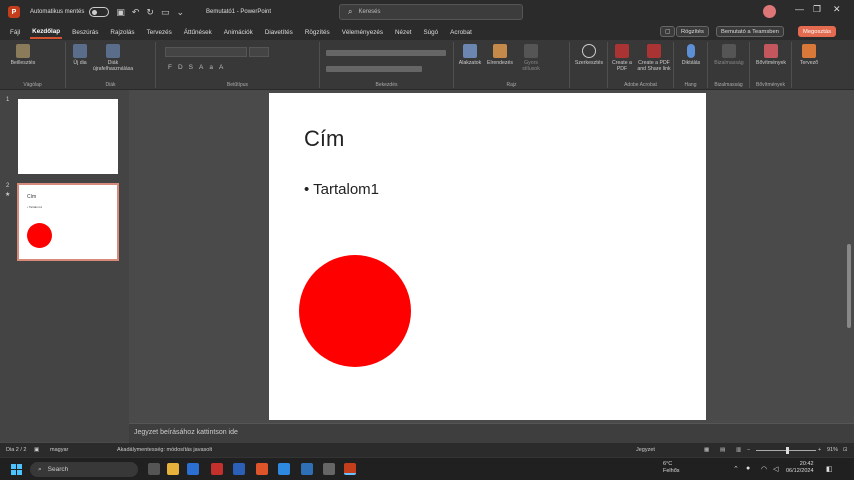 The height and width of the screenshot is (480, 854). Describe the element at coordinates (99, 12) in the screenshot. I see `autosave-toggle` at that location.